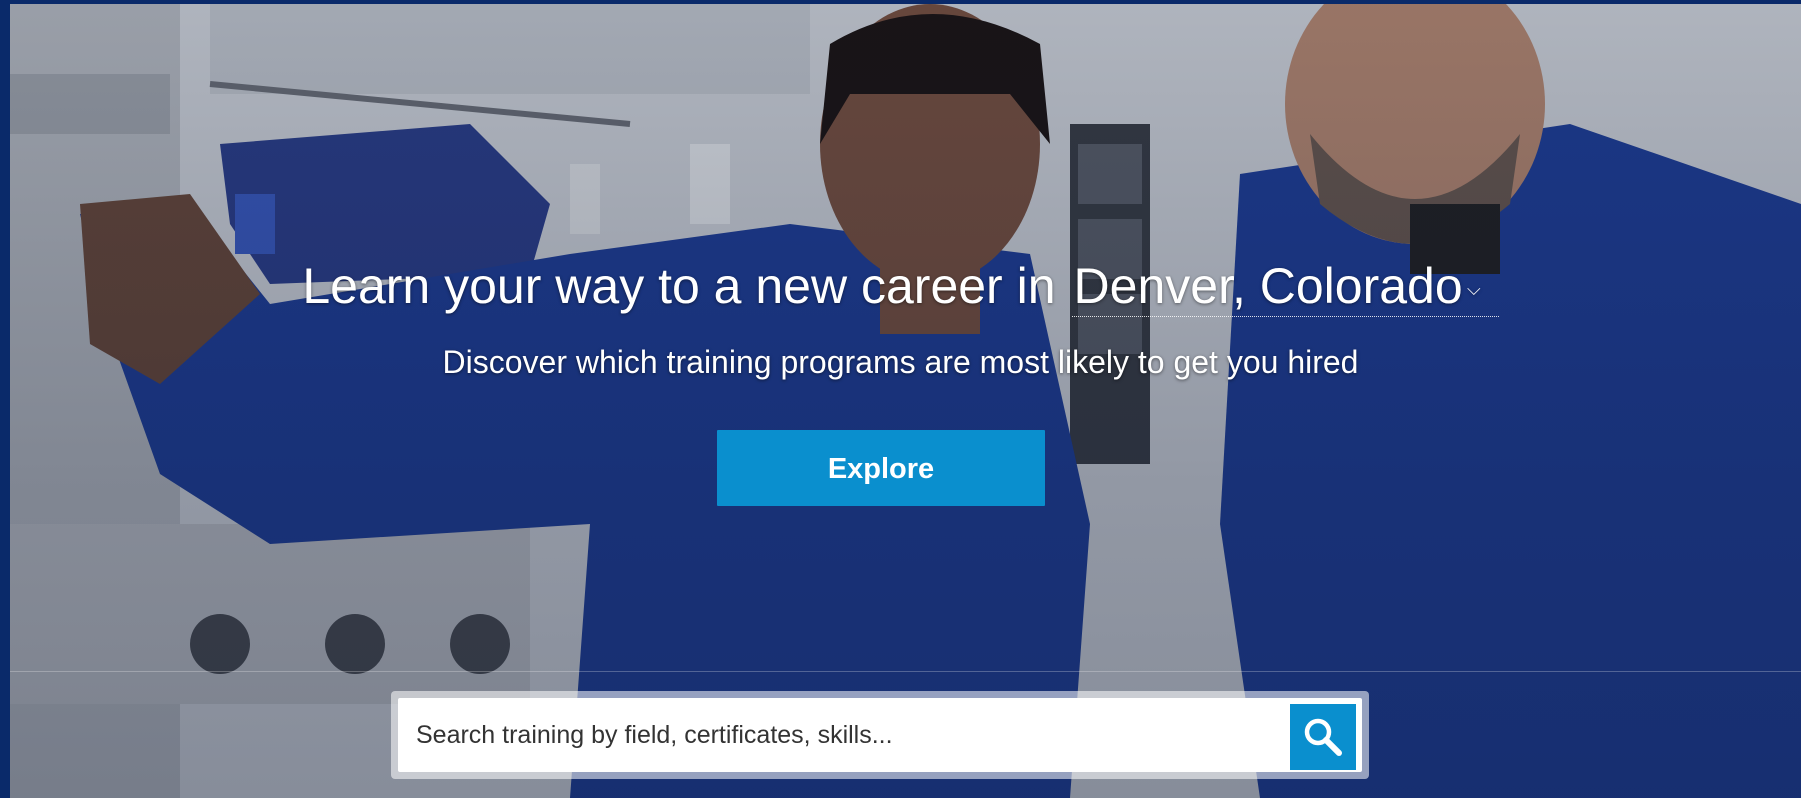 Image resolution: width=1801 pixels, height=798 pixels. Describe the element at coordinates (679, 286) in the screenshot. I see `headline-lead: Learn your way to a new career in` at that location.